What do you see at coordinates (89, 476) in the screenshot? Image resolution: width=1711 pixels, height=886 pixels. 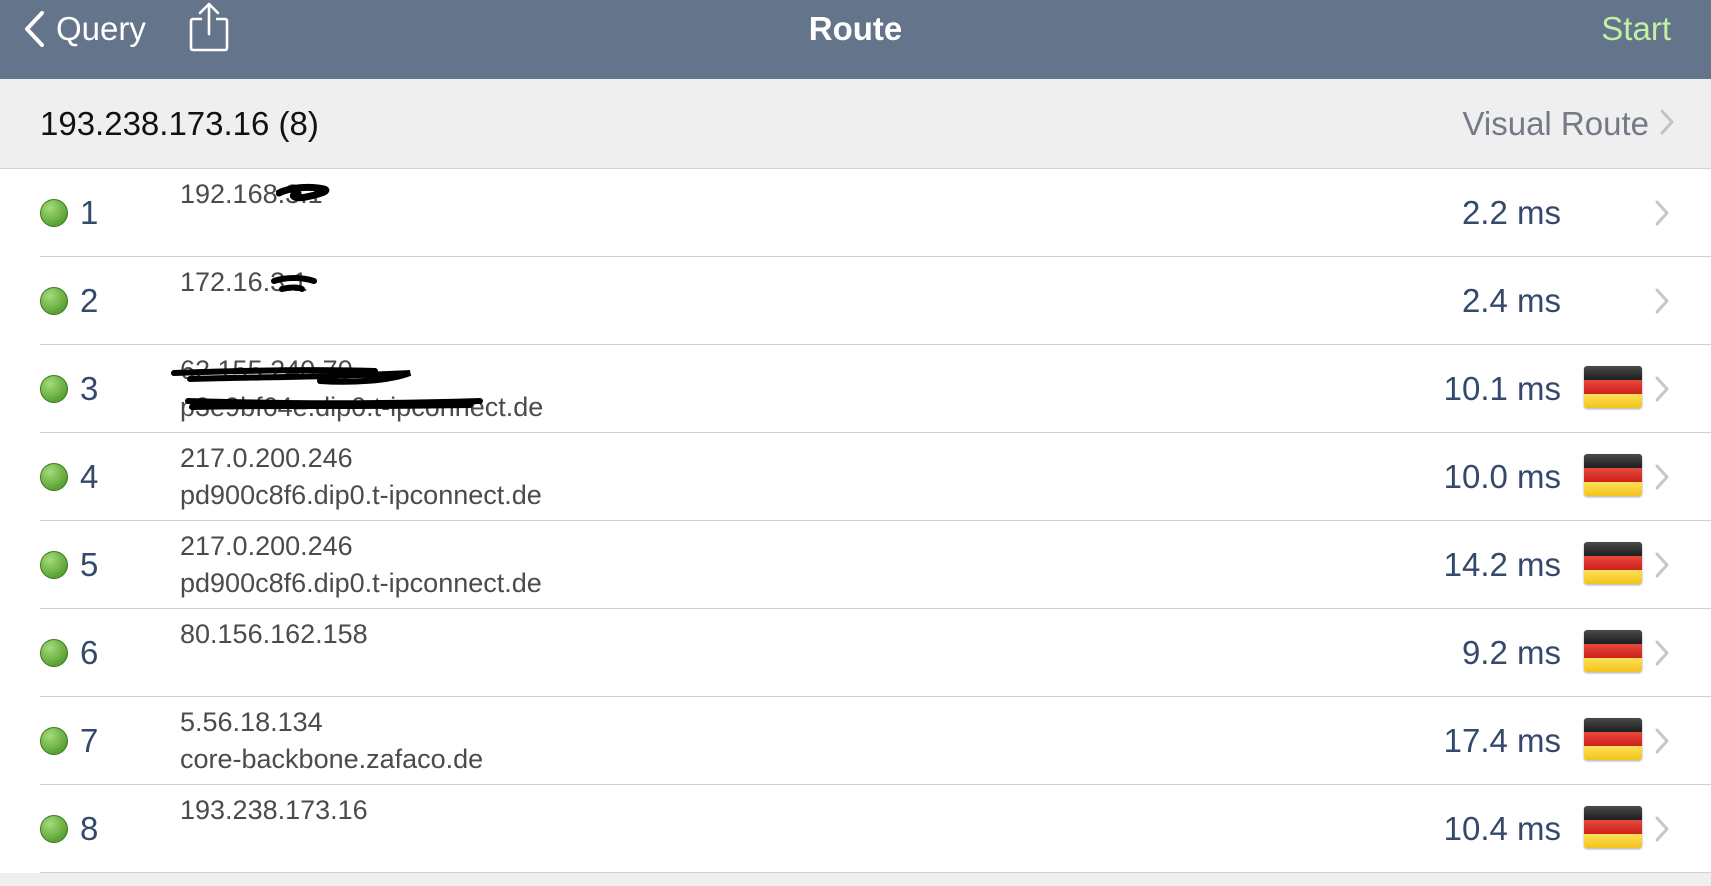 I see `hop-number: 4` at bounding box center [89, 476].